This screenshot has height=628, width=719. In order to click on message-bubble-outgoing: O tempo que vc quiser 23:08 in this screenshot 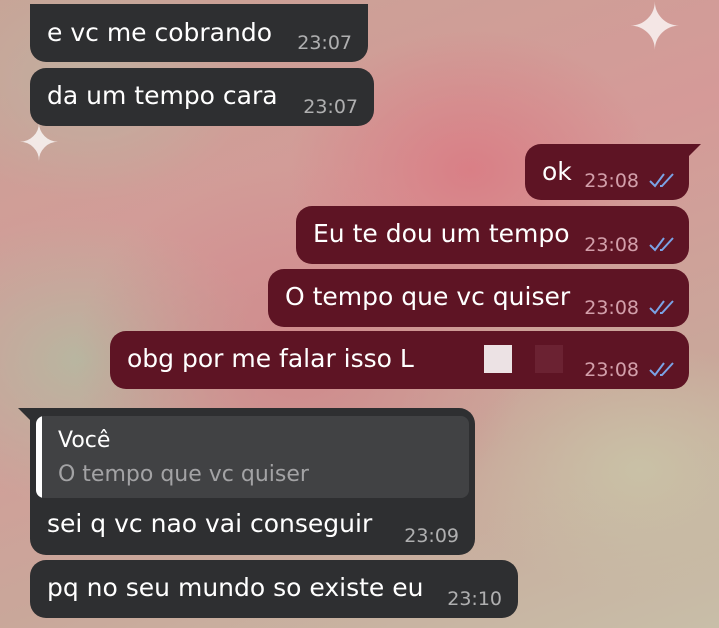, I will do `click(478, 298)`.